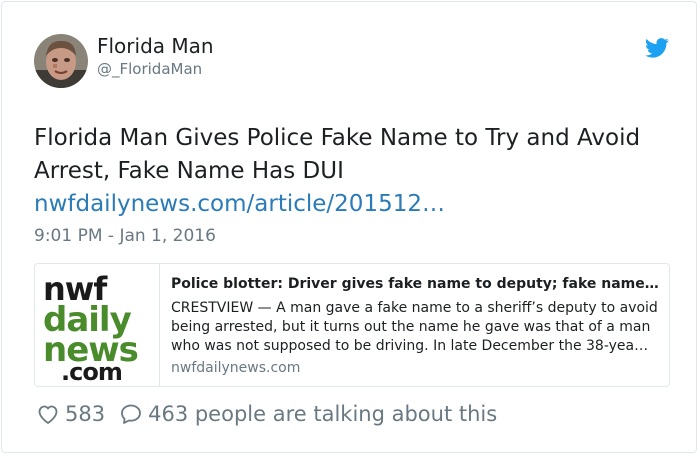 The image size is (700, 456). What do you see at coordinates (85, 414) in the screenshot?
I see `like-count: 583` at bounding box center [85, 414].